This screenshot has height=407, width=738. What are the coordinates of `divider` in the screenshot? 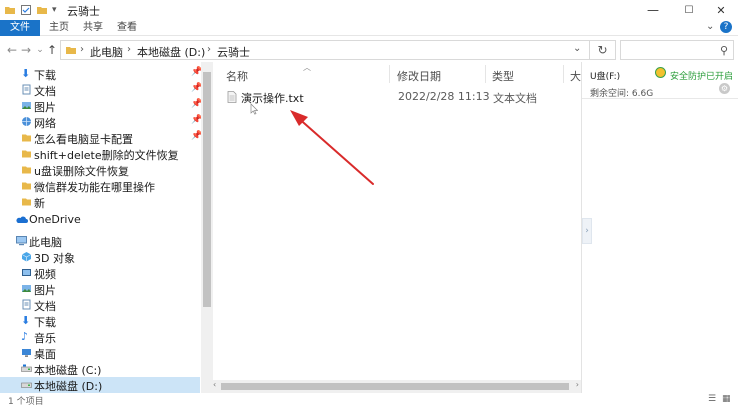 It's located at (660, 98).